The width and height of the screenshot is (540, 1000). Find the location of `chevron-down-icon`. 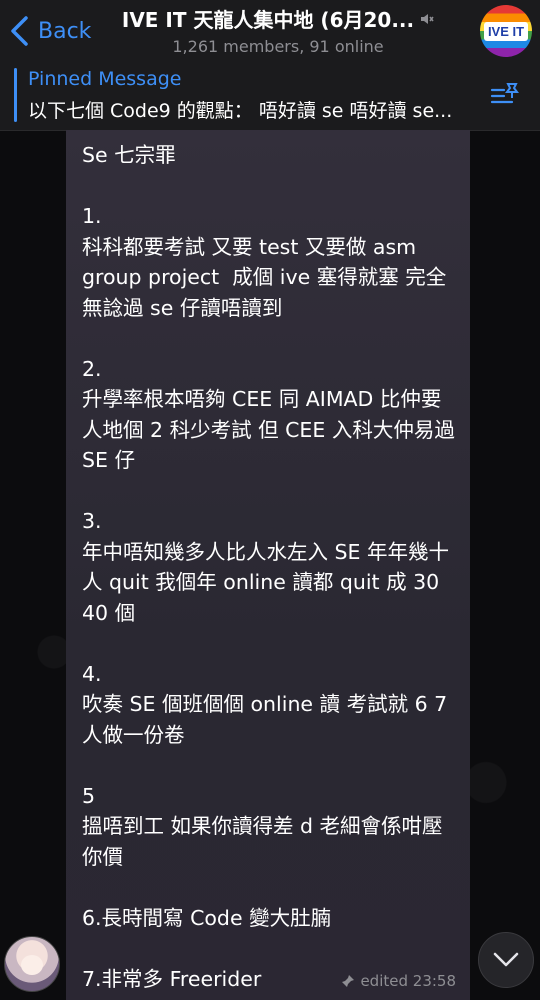

chevron-down-icon is located at coordinates (506, 959).